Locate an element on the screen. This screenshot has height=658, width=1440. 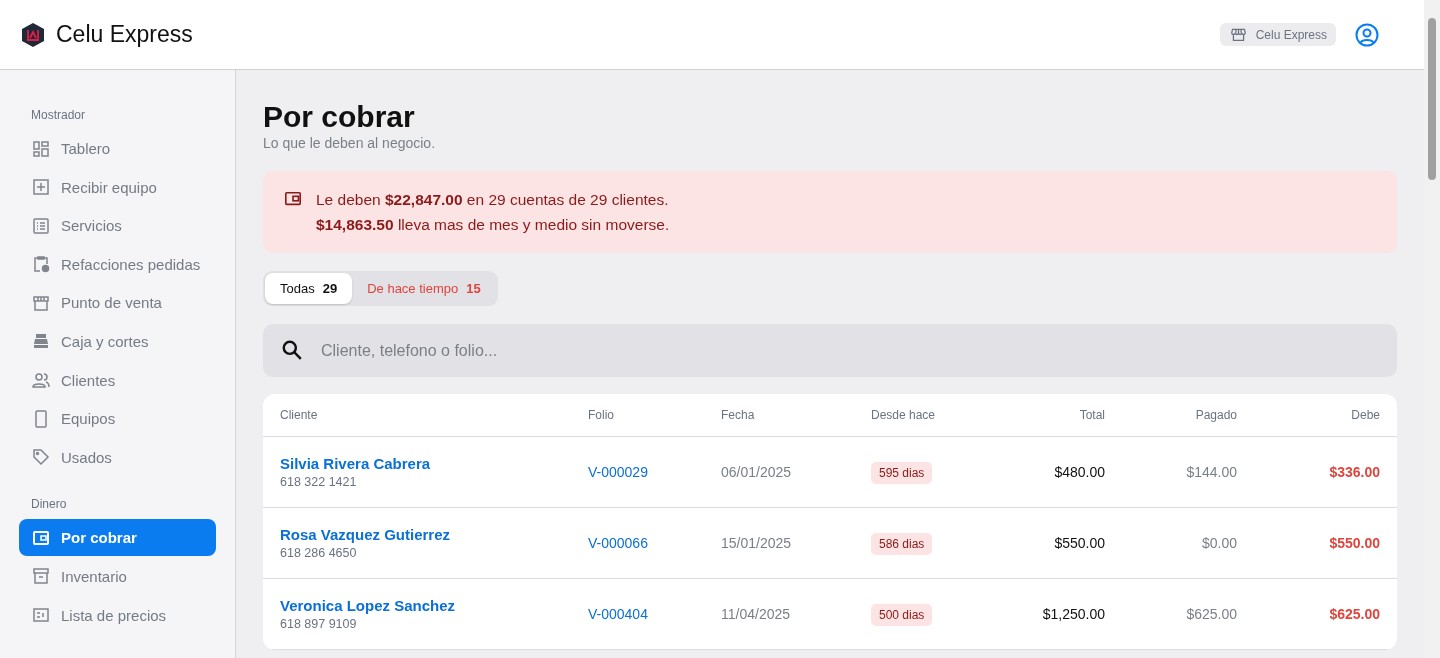
wallet-icon is located at coordinates (293, 199).